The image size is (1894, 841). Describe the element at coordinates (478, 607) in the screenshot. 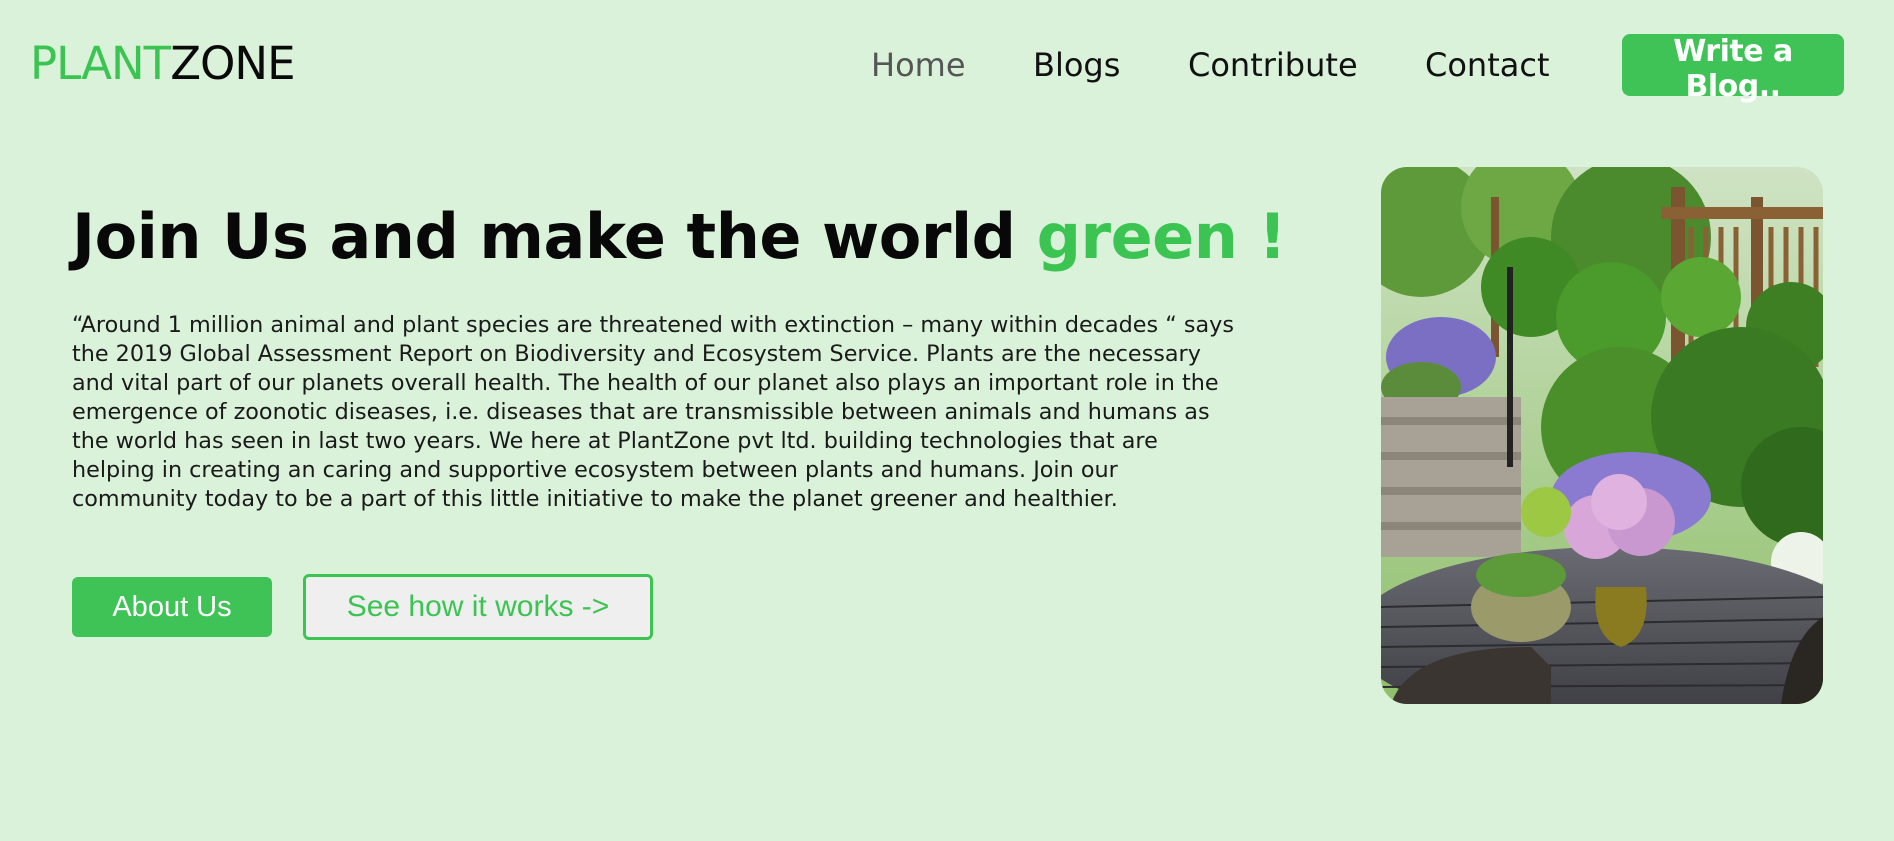

I see `see-how-it-works-button: See how it works ->` at that location.